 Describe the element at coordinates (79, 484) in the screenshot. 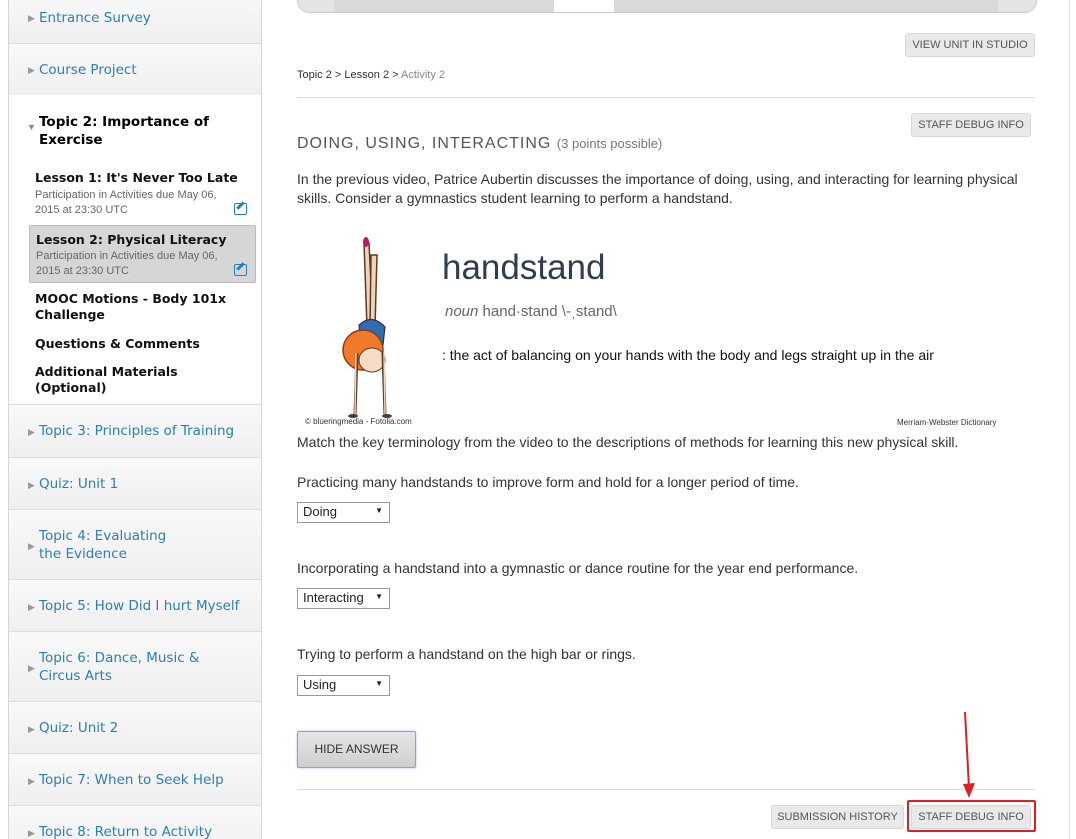

I see `nav-item-label: Quiz: Unit 1` at that location.